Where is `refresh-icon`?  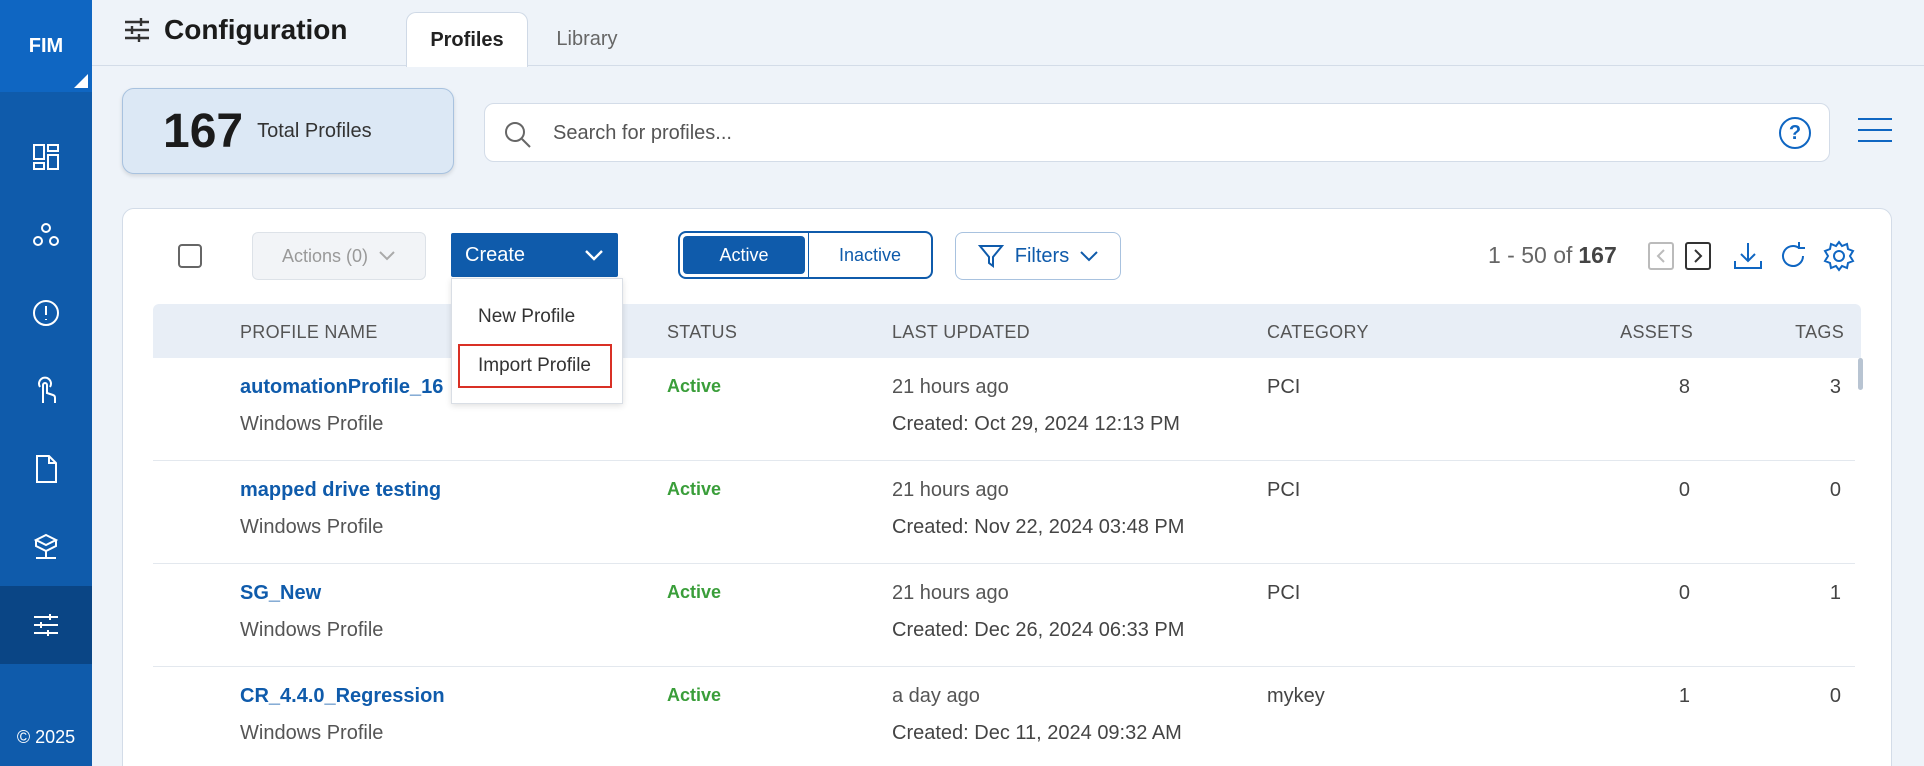 refresh-icon is located at coordinates (1793, 254).